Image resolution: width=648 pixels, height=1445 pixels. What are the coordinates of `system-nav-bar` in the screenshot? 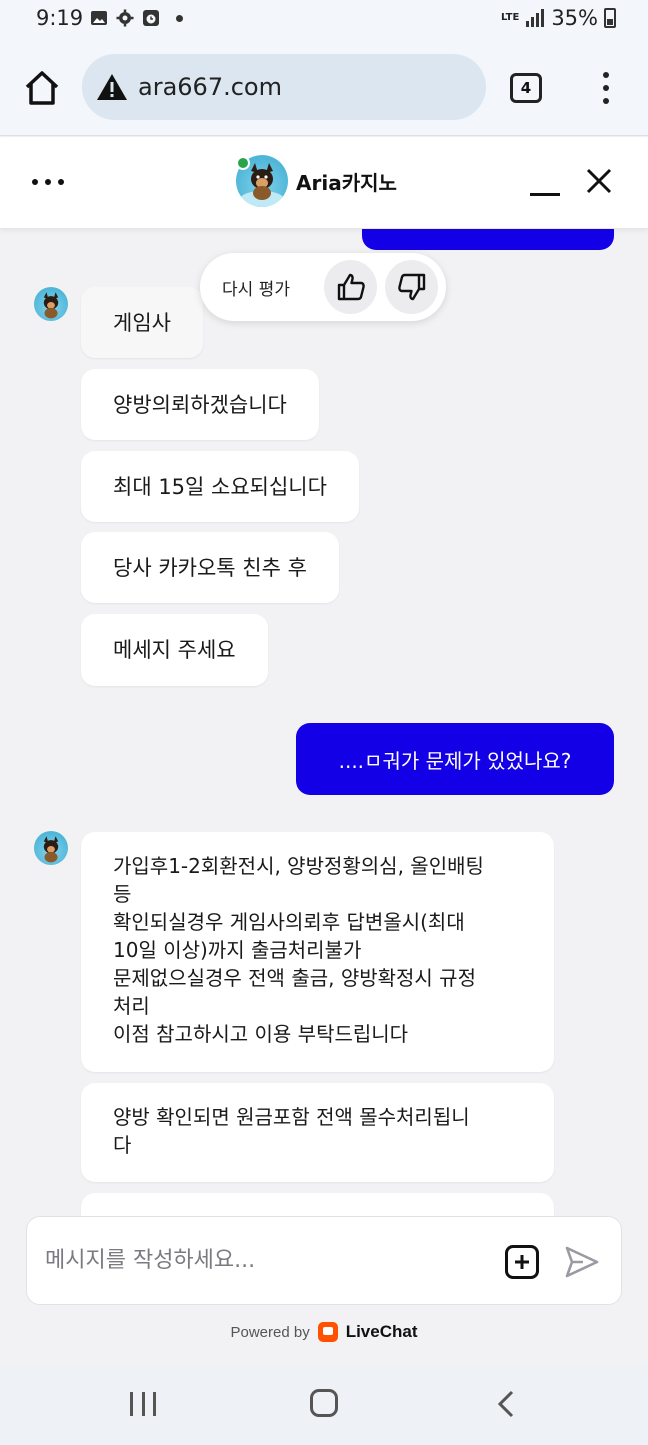 It's located at (324, 1404).